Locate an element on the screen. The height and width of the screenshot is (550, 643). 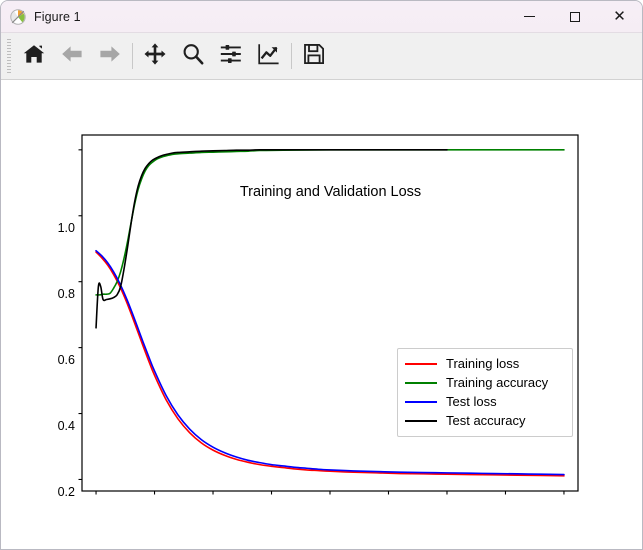
legend-item: Training loss is located at coordinates (485, 363).